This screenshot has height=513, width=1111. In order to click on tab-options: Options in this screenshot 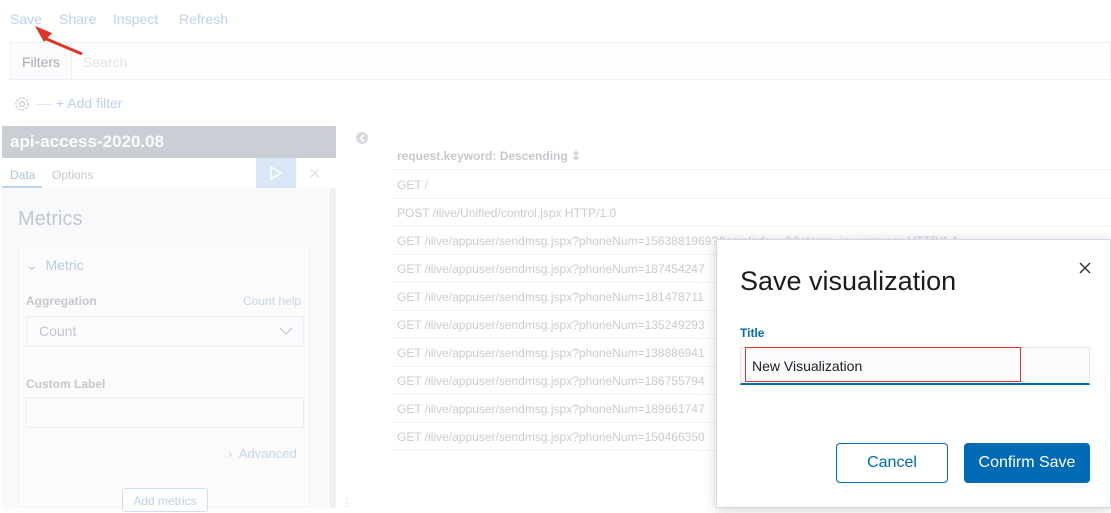, I will do `click(72, 175)`.